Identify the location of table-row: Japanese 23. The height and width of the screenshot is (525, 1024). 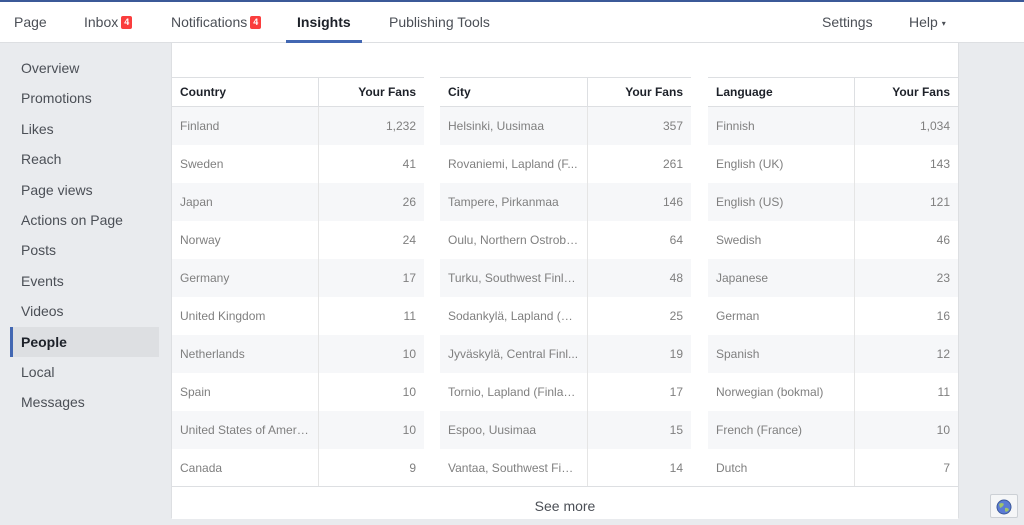
(833, 278).